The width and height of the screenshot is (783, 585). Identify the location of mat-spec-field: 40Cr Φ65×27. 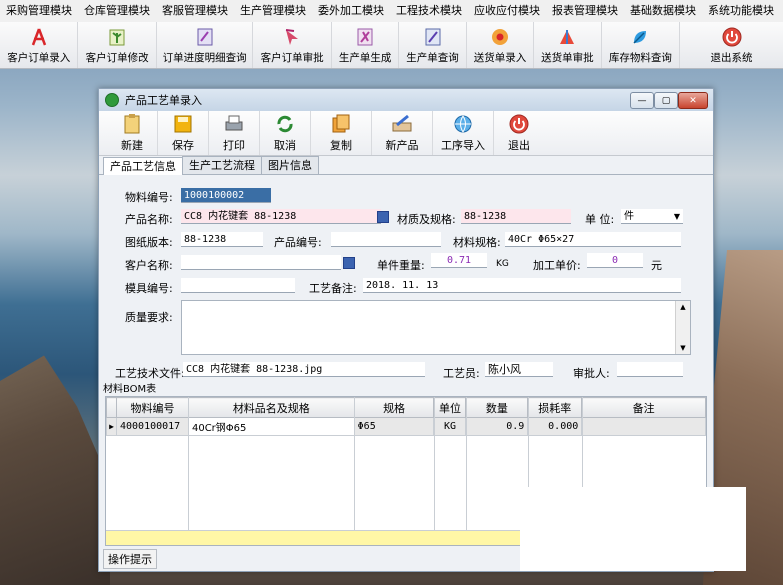
(593, 239).